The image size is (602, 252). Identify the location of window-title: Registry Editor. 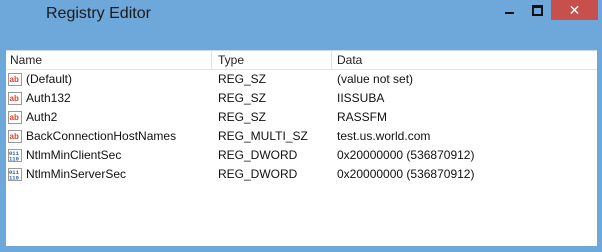
(98, 13).